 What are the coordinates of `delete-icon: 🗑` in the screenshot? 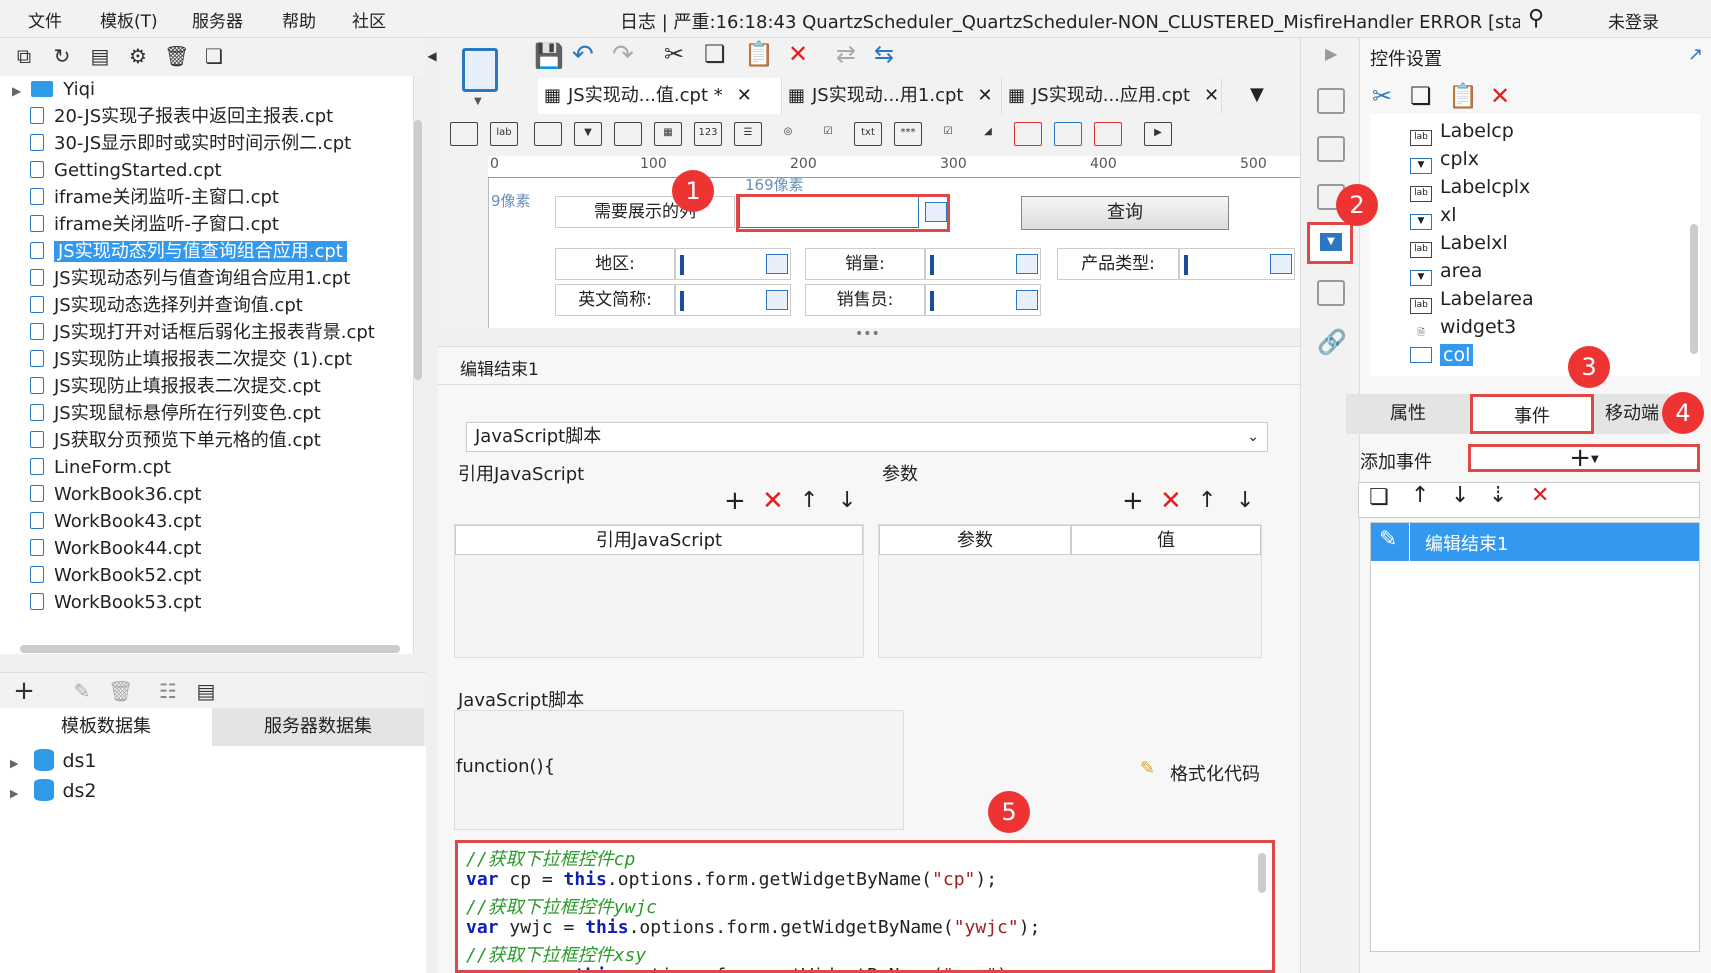 It's located at (176, 56).